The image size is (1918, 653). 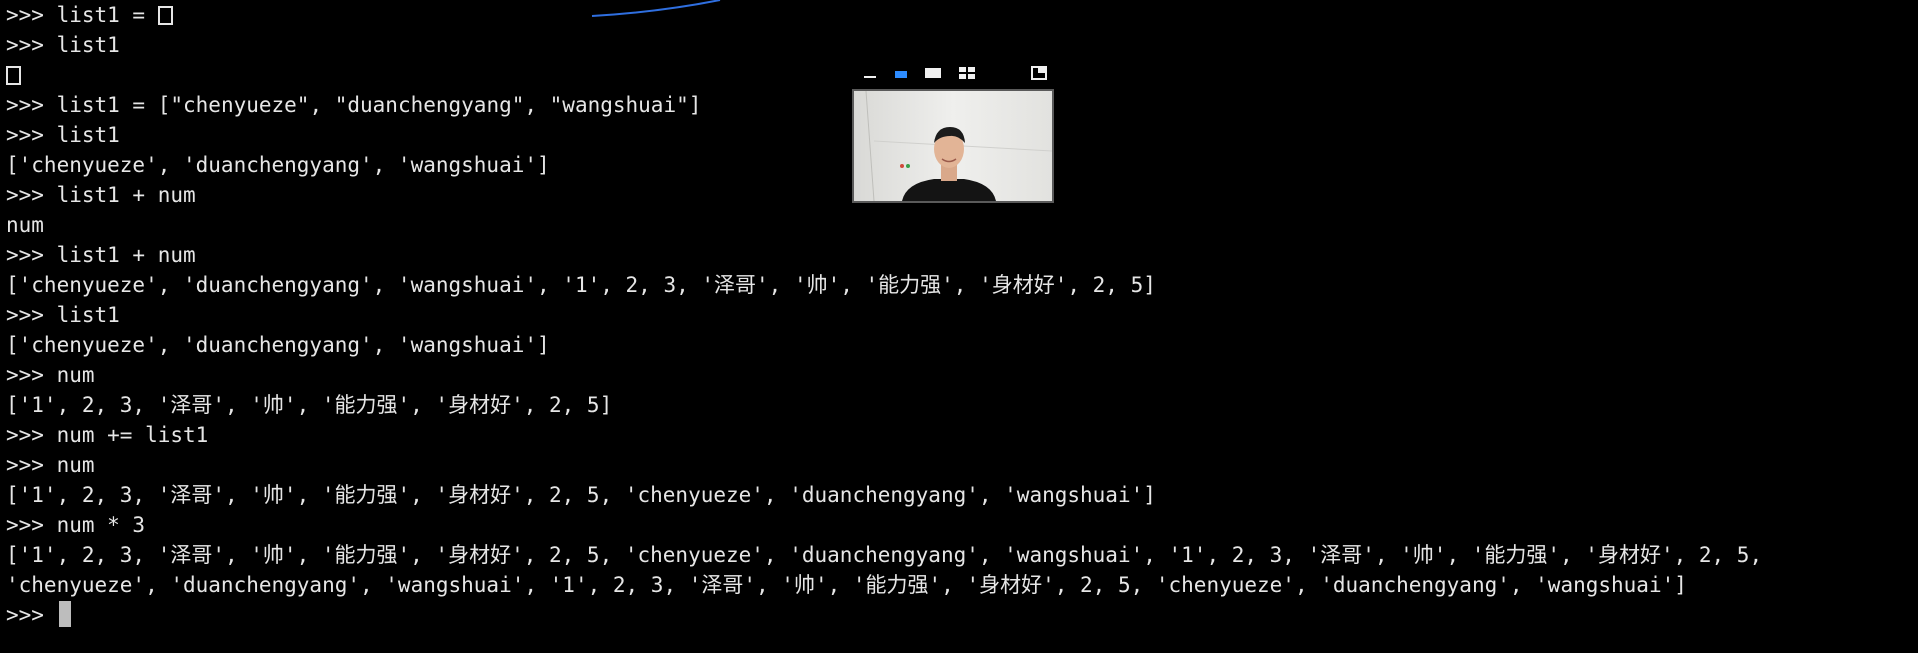 What do you see at coordinates (101, 525) in the screenshot?
I see `line-text: num * 3` at bounding box center [101, 525].